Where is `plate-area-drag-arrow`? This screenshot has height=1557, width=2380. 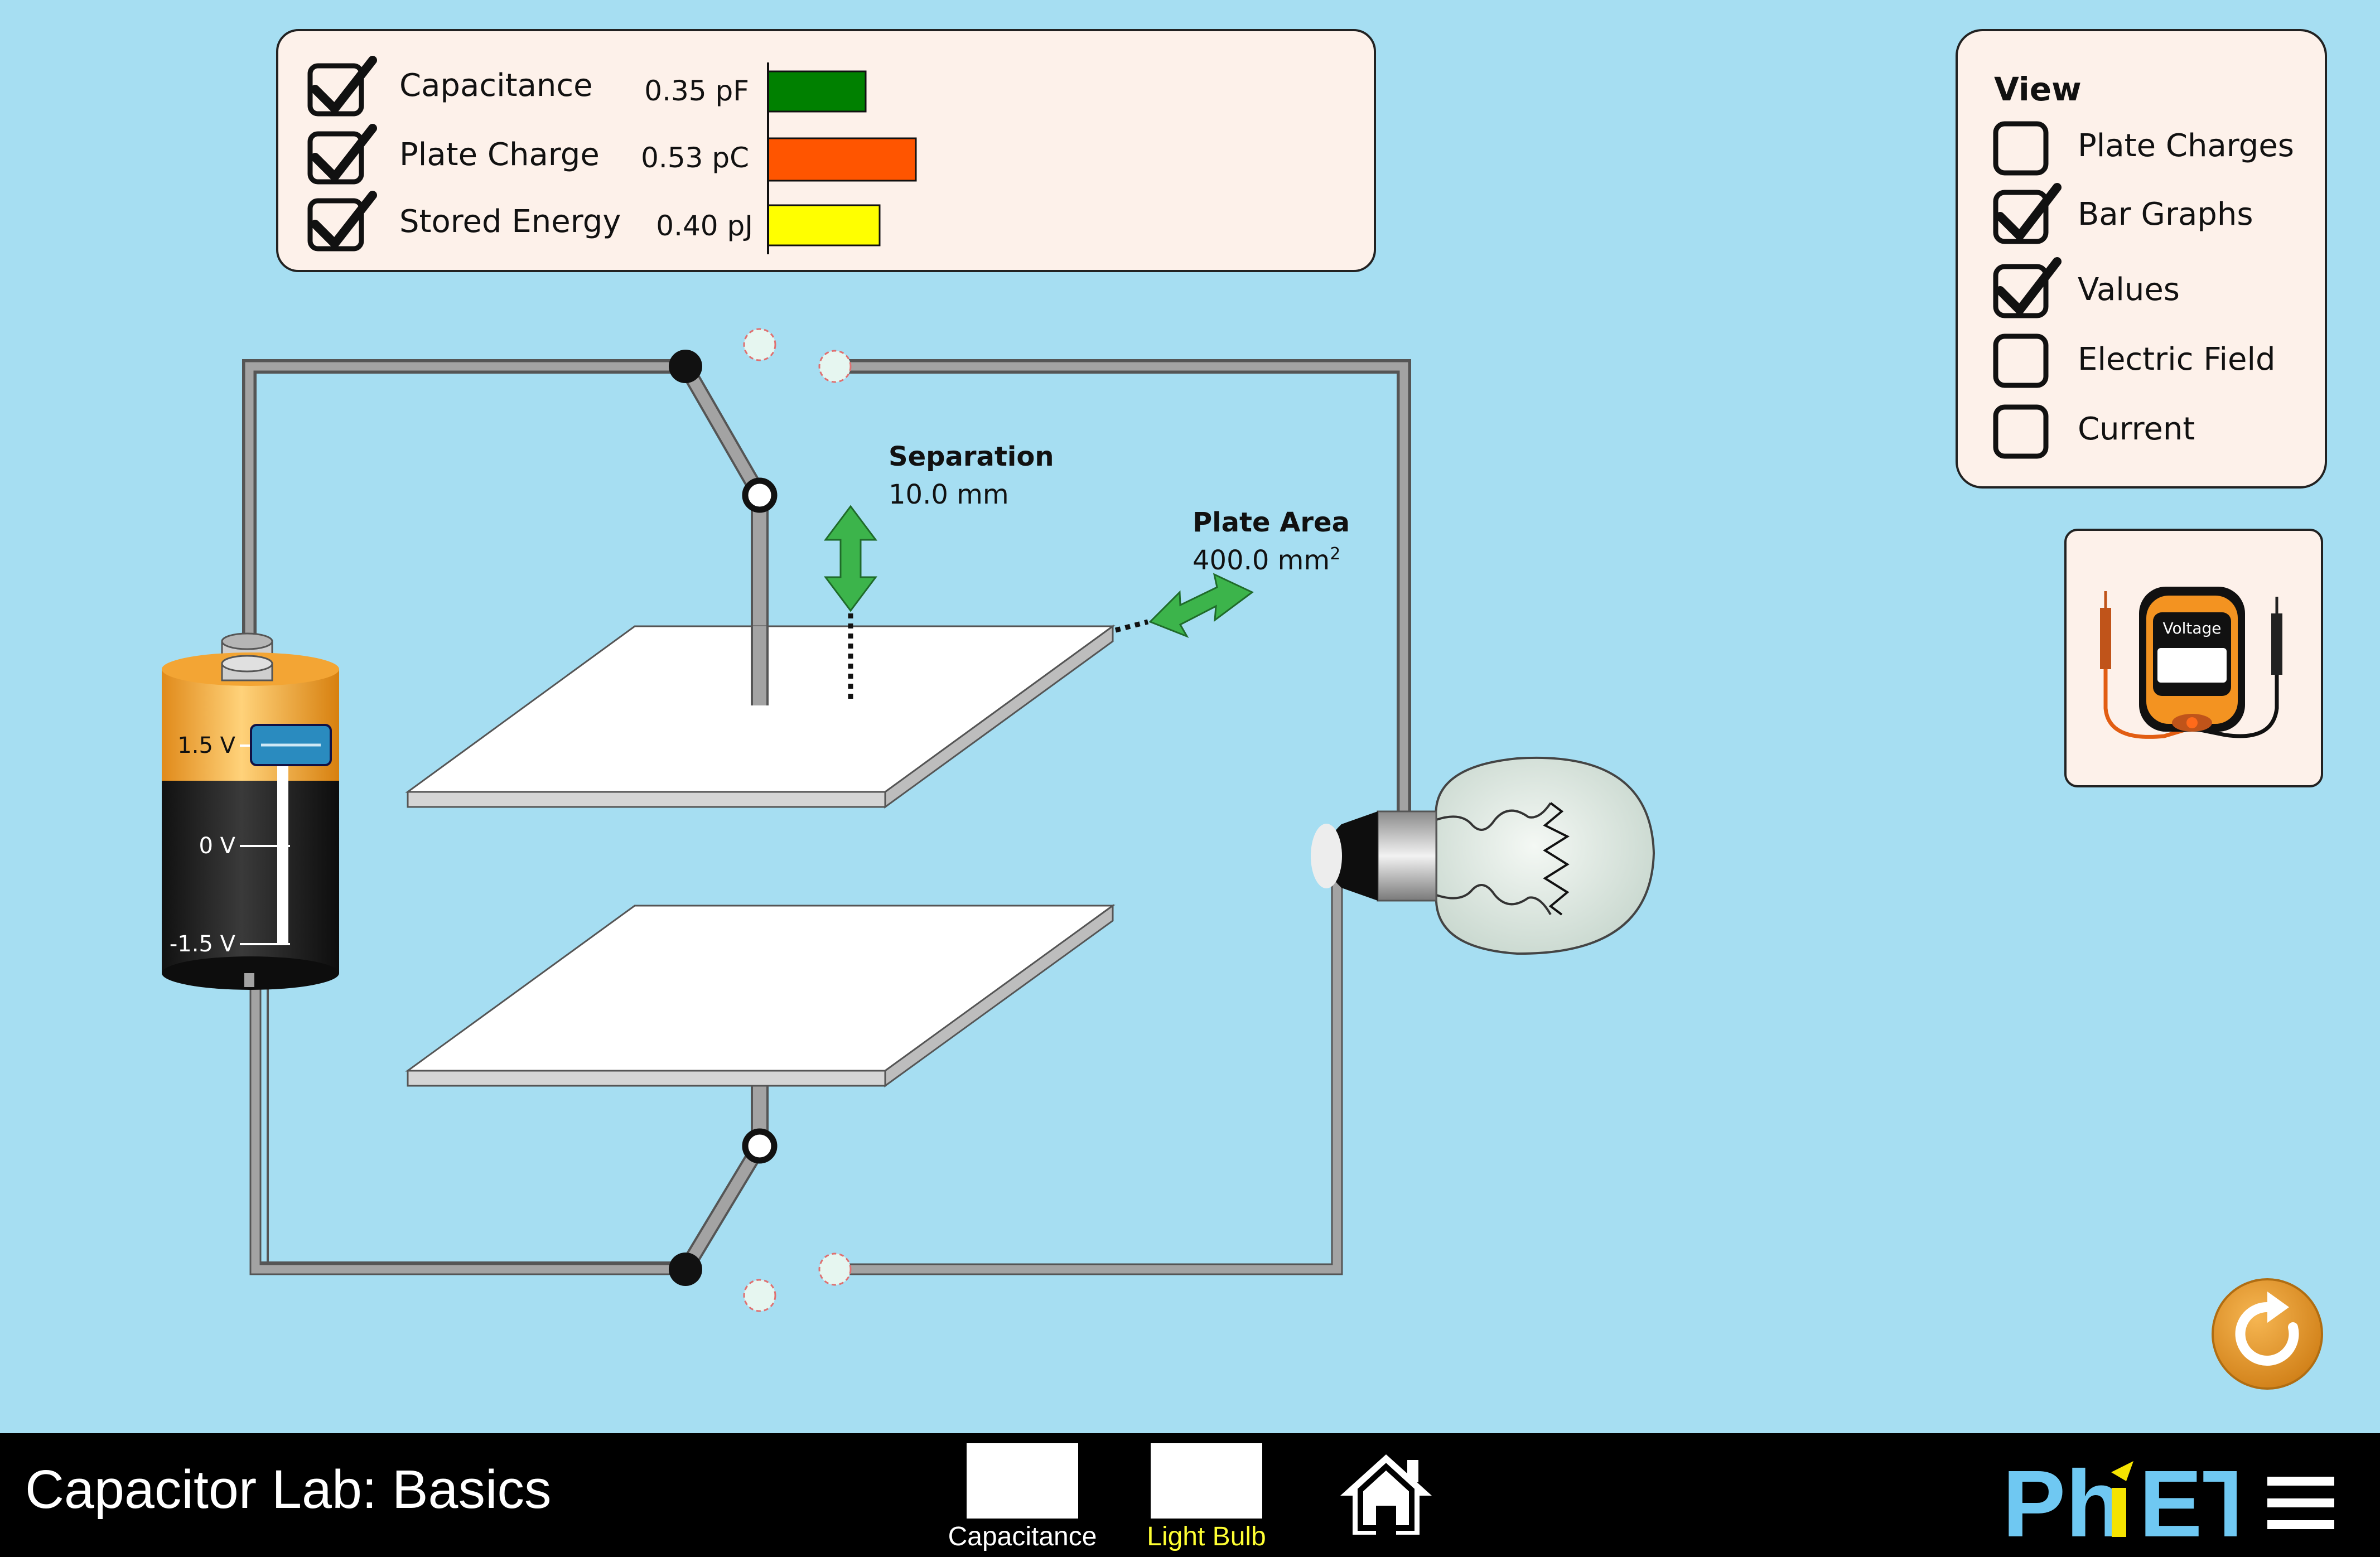
plate-area-drag-arrow is located at coordinates (1201, 605).